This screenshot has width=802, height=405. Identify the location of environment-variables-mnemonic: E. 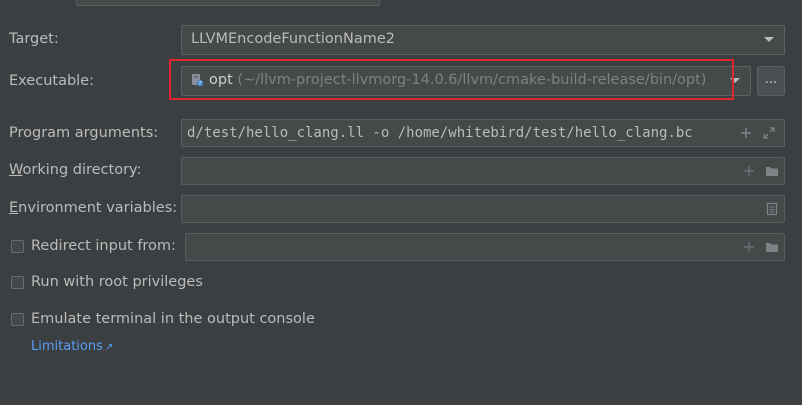
(14, 208).